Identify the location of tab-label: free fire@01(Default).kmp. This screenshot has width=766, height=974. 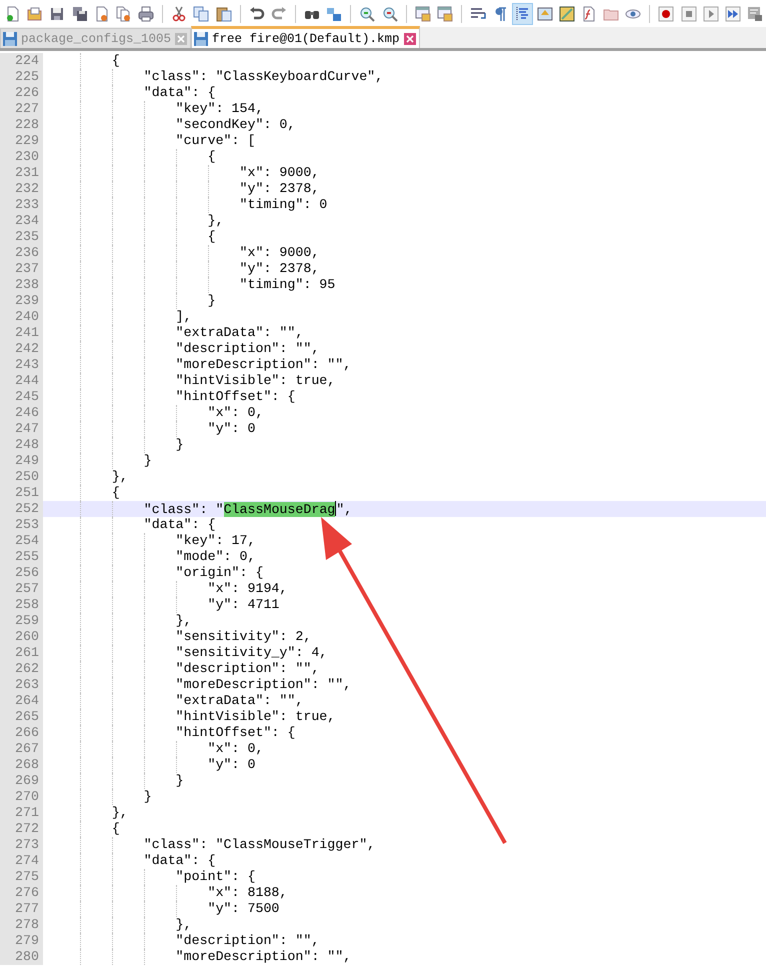
(306, 39).